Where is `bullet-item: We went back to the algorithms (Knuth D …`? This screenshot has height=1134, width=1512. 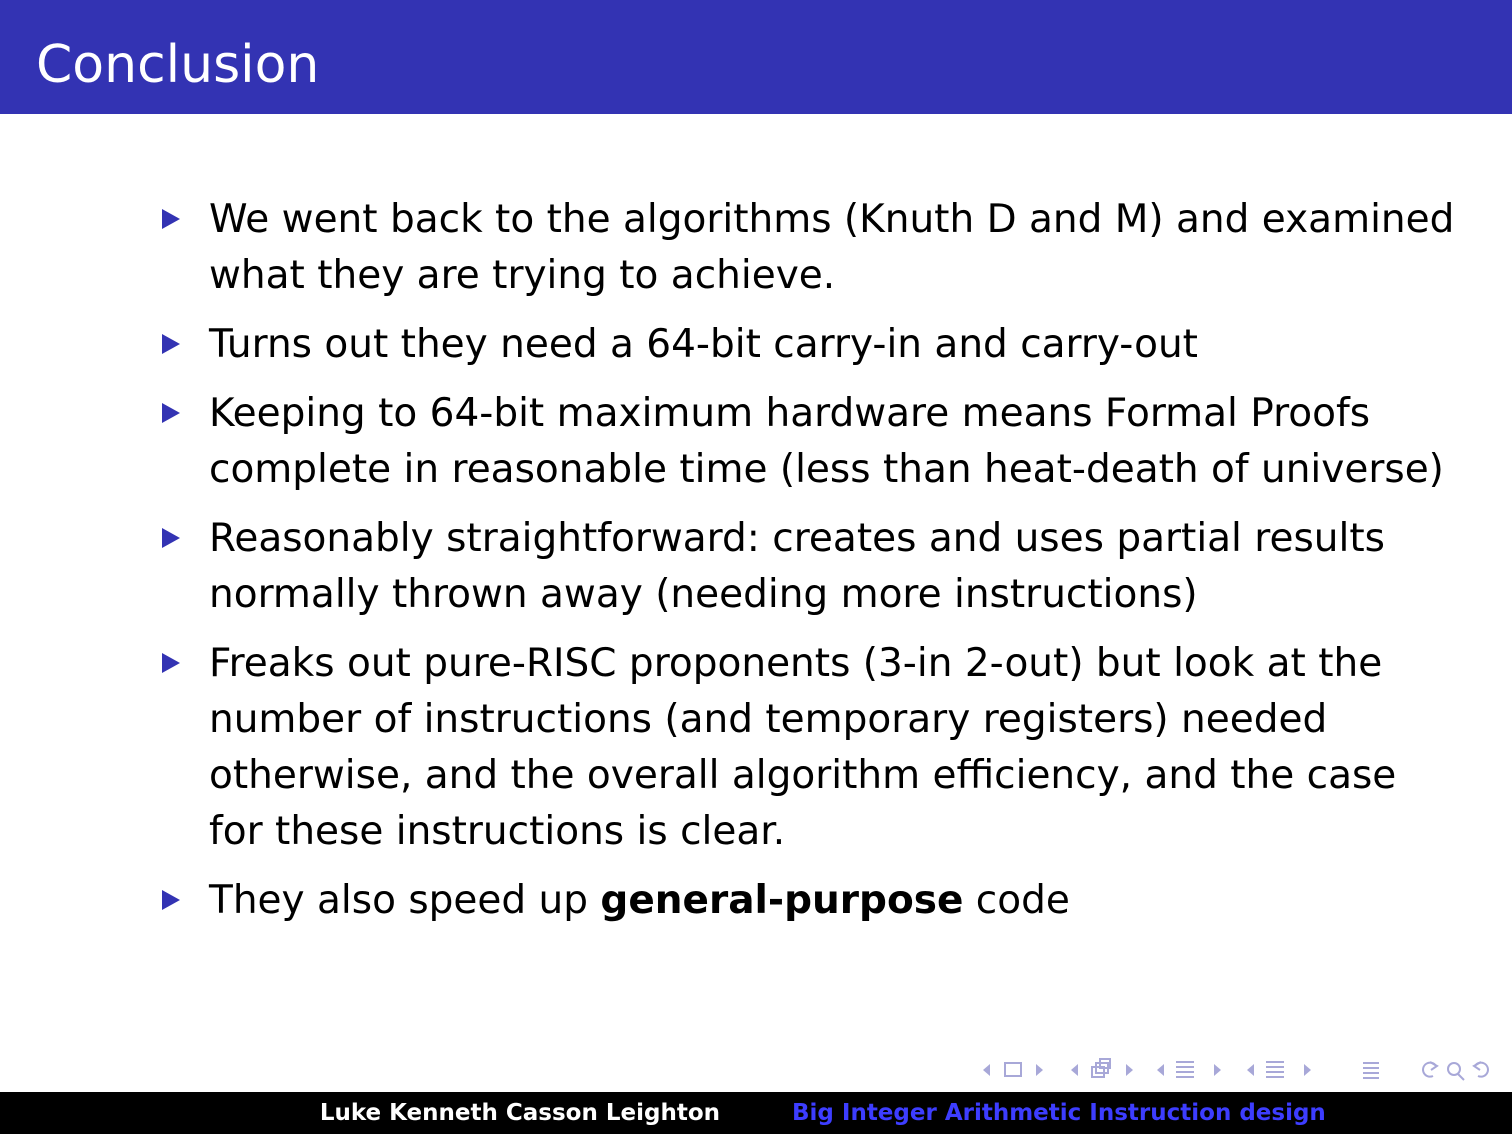 bullet-item: We went back to the algorithms (Knuth D … is located at coordinates (810, 248).